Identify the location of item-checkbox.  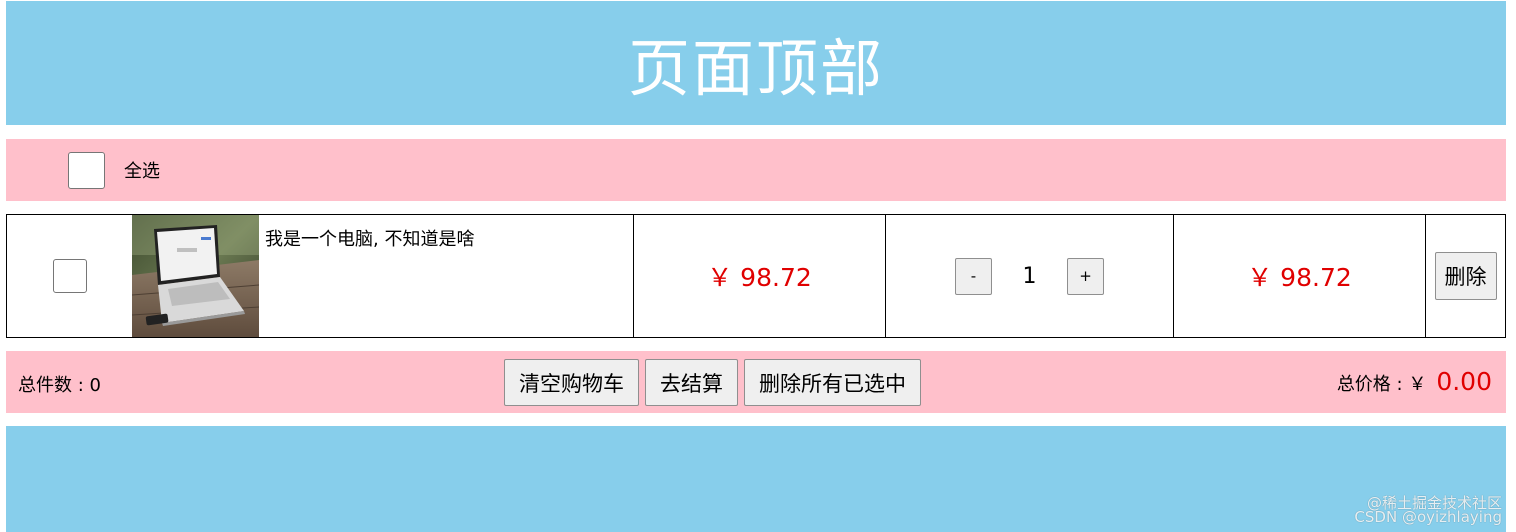
(69, 276).